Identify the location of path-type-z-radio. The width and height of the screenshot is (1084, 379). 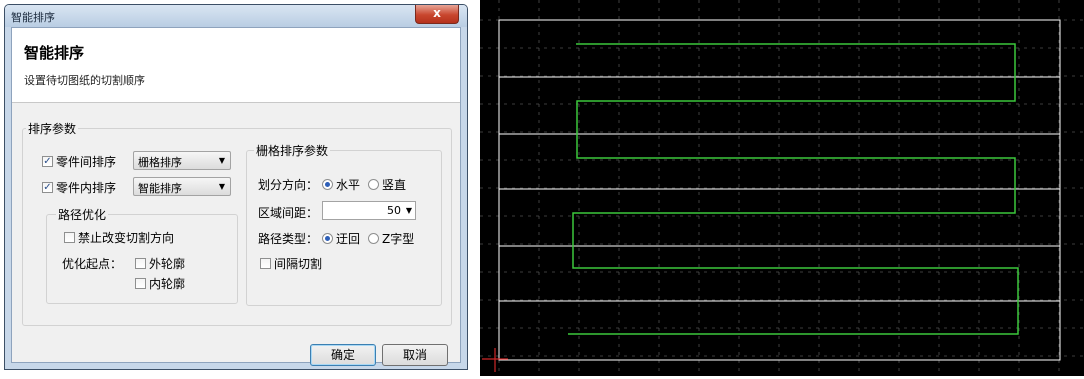
(373, 238).